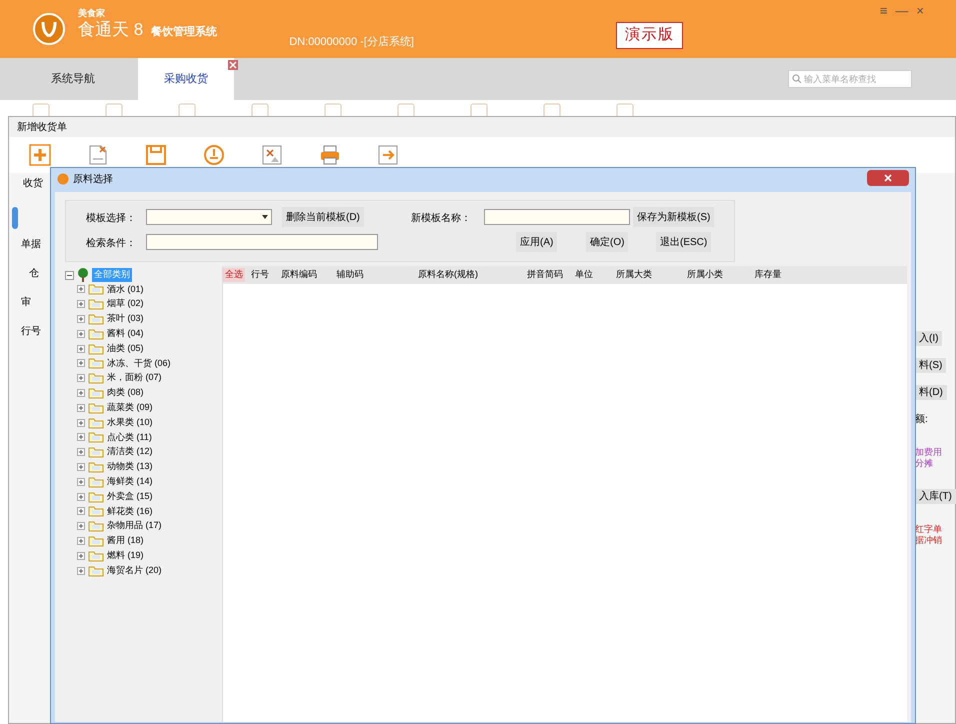 This screenshot has height=724, width=956. Describe the element at coordinates (931, 392) in the screenshot. I see `side-button: 料(D)` at that location.